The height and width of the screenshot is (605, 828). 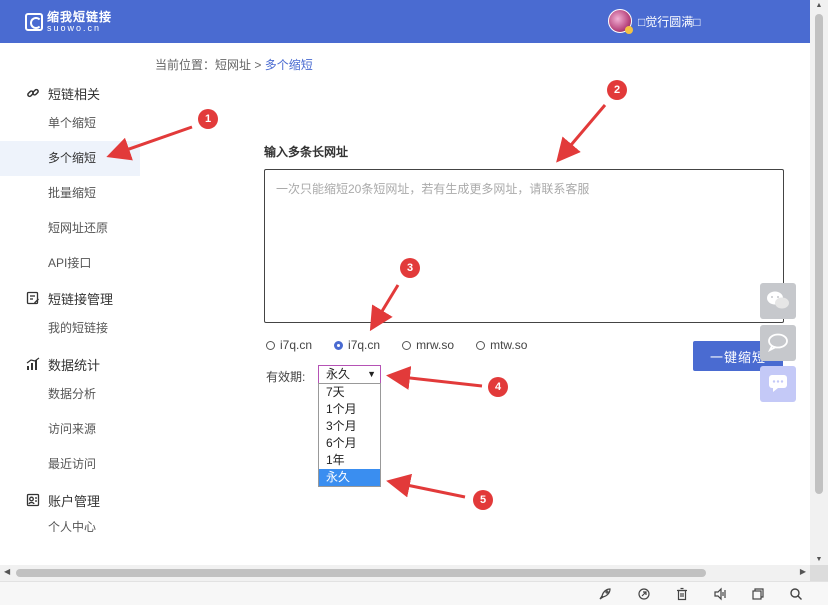 I want to click on rocket-icon, so click(x=605, y=594).